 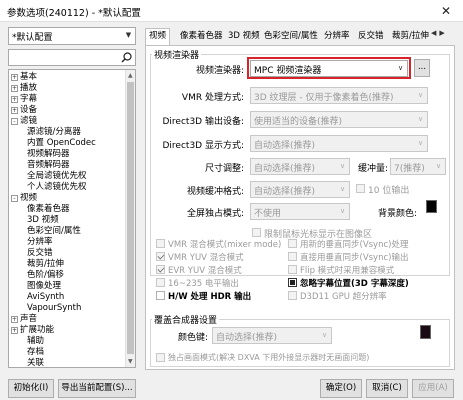 I want to click on tree-scrollbar: ▲ ▼, so click(x=130, y=218).